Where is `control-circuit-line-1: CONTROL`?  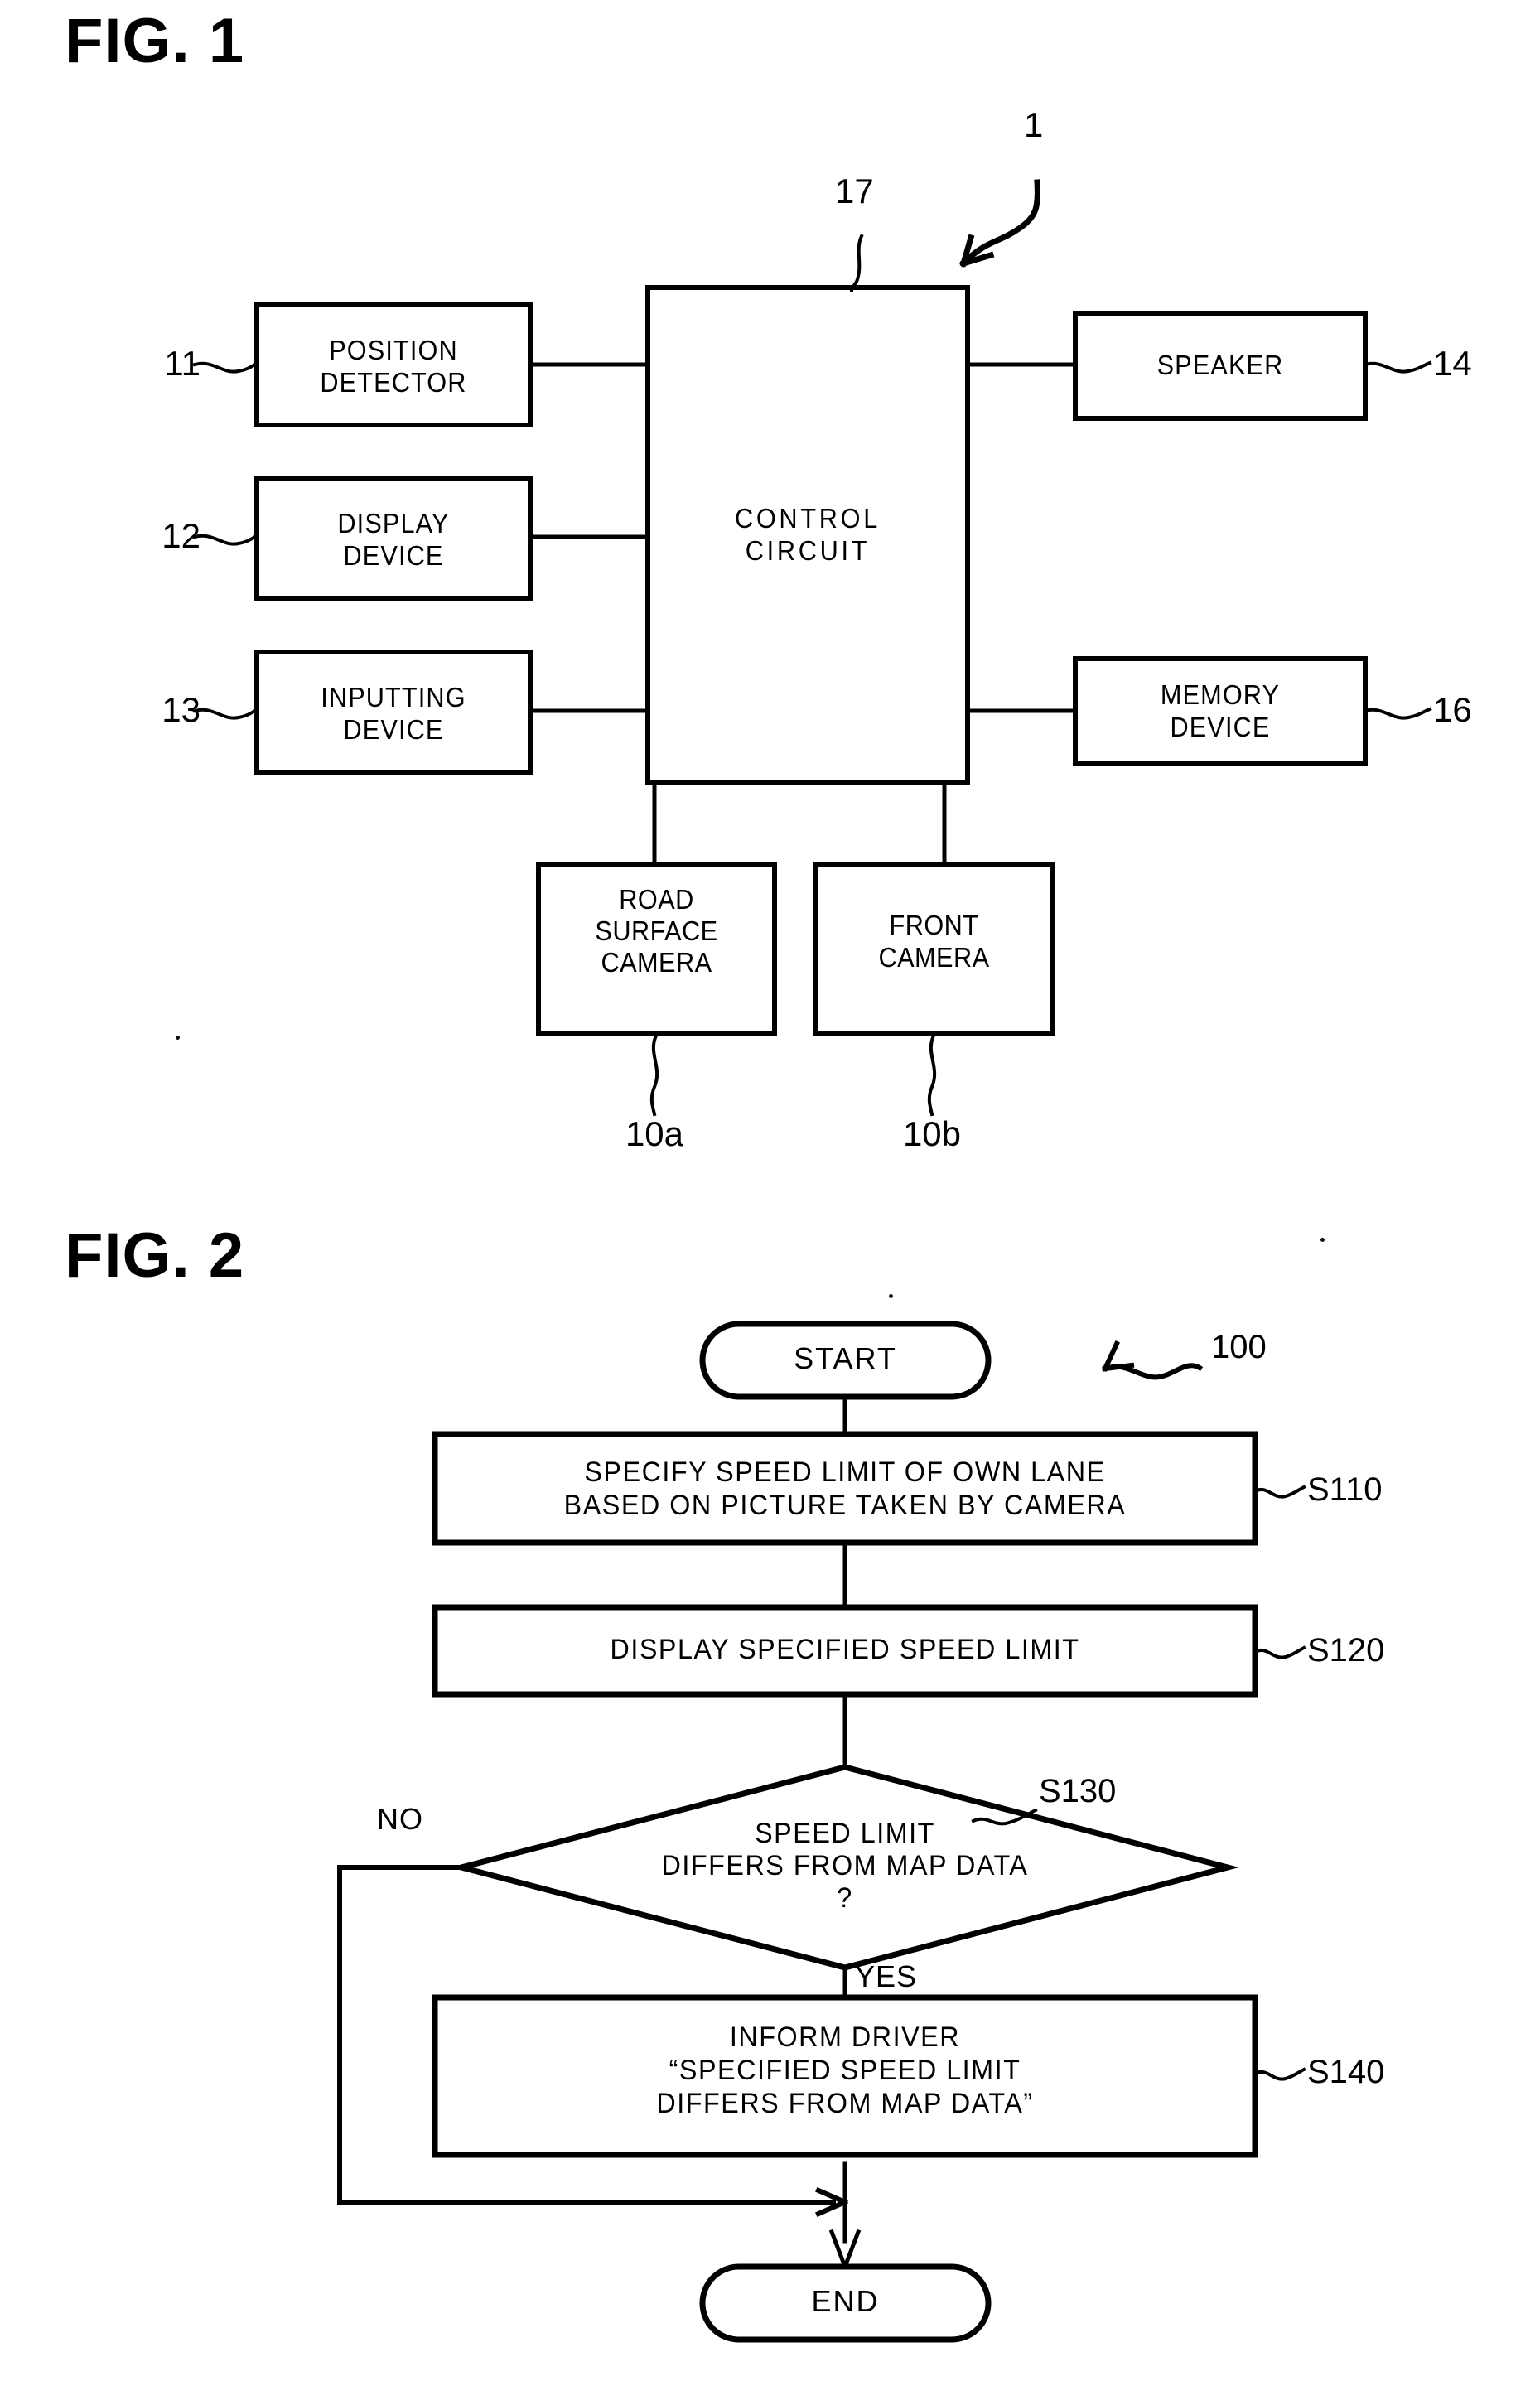 control-circuit-line-1: CONTROL is located at coordinates (807, 518).